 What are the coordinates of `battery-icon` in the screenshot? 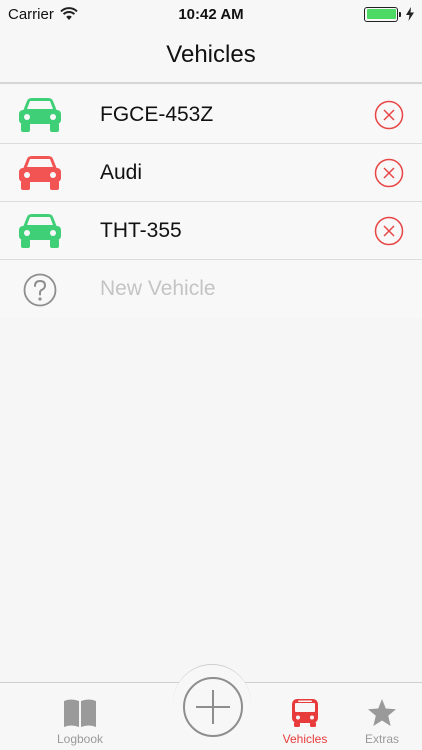 It's located at (382, 14).